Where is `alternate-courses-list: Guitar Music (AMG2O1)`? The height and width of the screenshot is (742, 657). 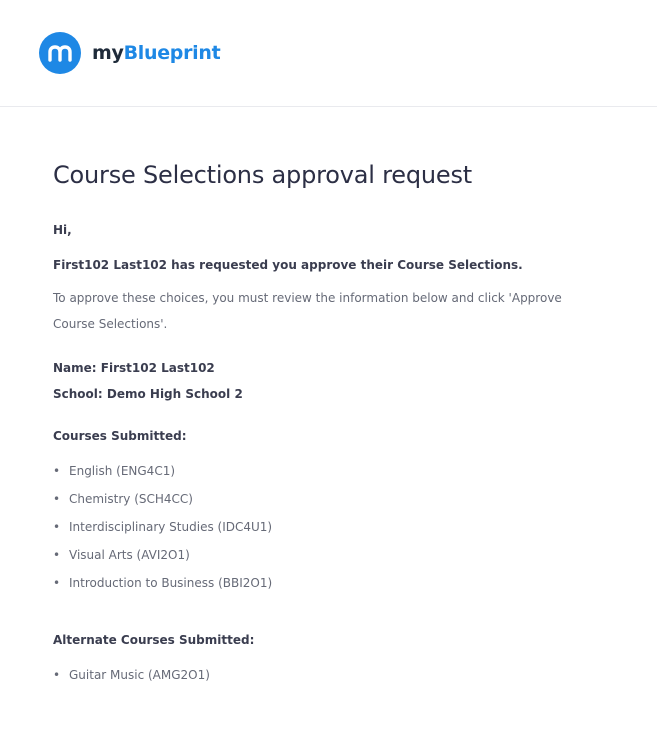
alternate-courses-list: Guitar Music (AMG2O1) is located at coordinates (355, 675).